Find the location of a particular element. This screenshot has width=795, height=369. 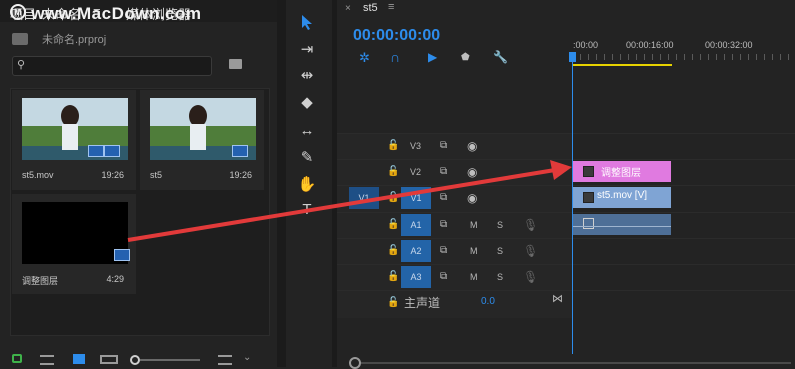

annotation-arrow is located at coordinates (349, 201).